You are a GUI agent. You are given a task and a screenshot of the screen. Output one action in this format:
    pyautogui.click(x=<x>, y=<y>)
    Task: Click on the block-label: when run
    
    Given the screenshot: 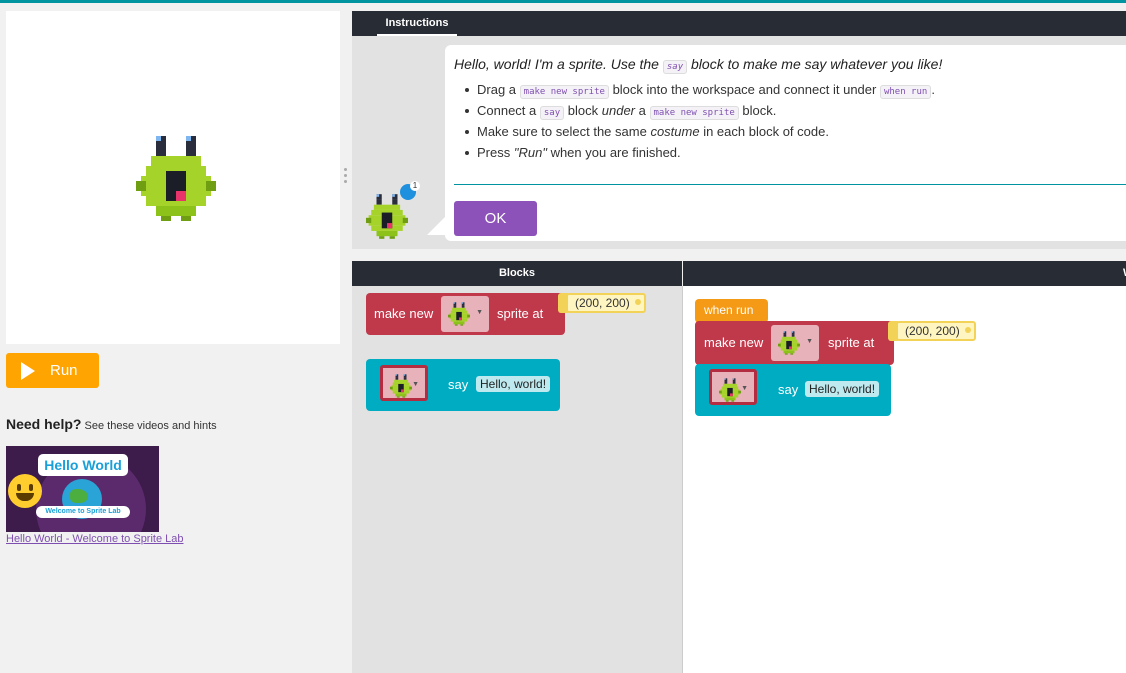 What is the action you would take?
    pyautogui.click(x=729, y=310)
    